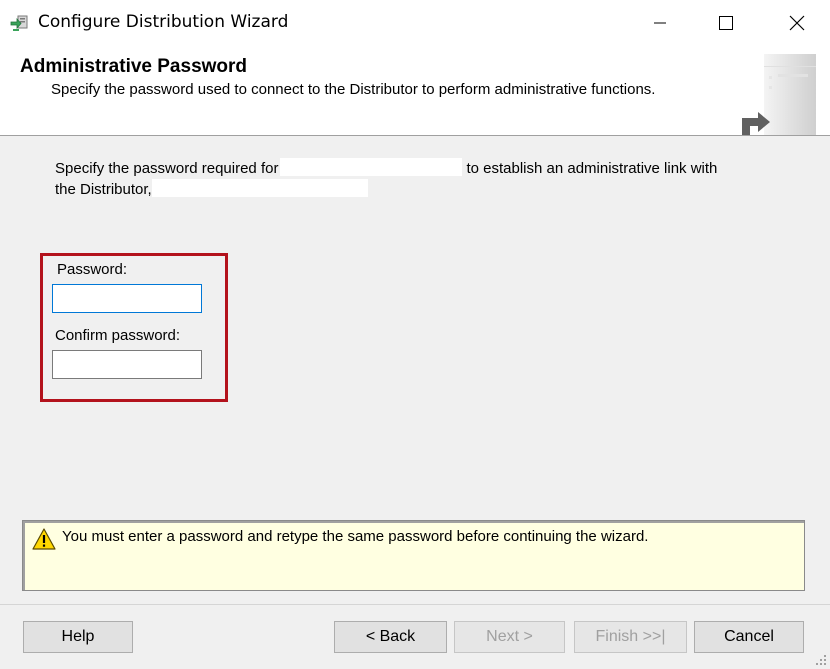  What do you see at coordinates (134, 66) in the screenshot?
I see `page-title: Administrative Password` at bounding box center [134, 66].